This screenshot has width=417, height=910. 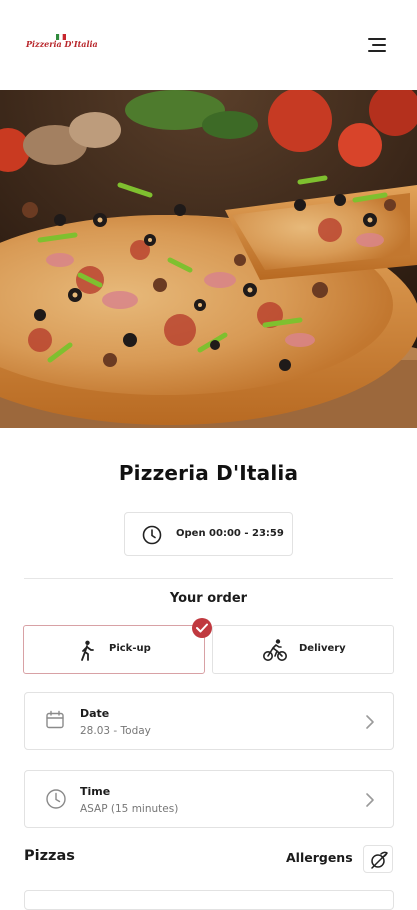 I want to click on pickup-option-button: Pick-up, so click(x=114, y=649).